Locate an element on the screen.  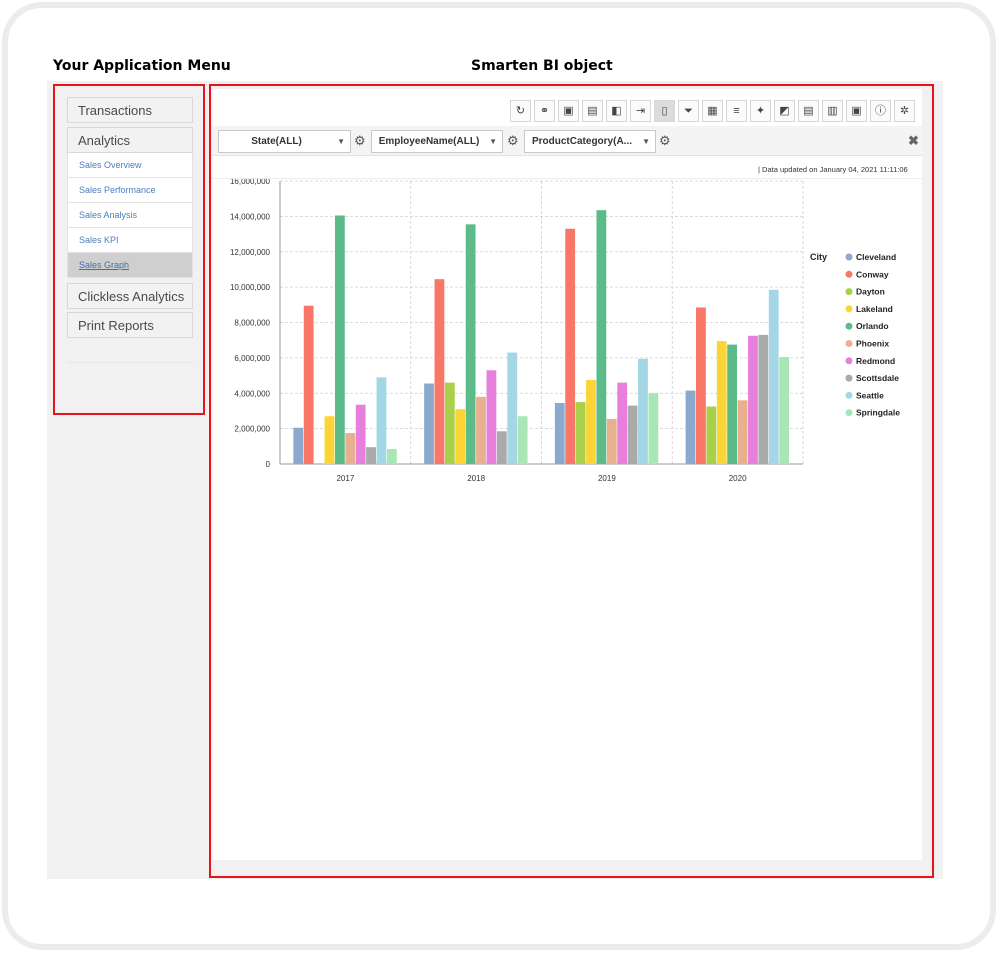
menu-highlight-box is located at coordinates (129, 249).